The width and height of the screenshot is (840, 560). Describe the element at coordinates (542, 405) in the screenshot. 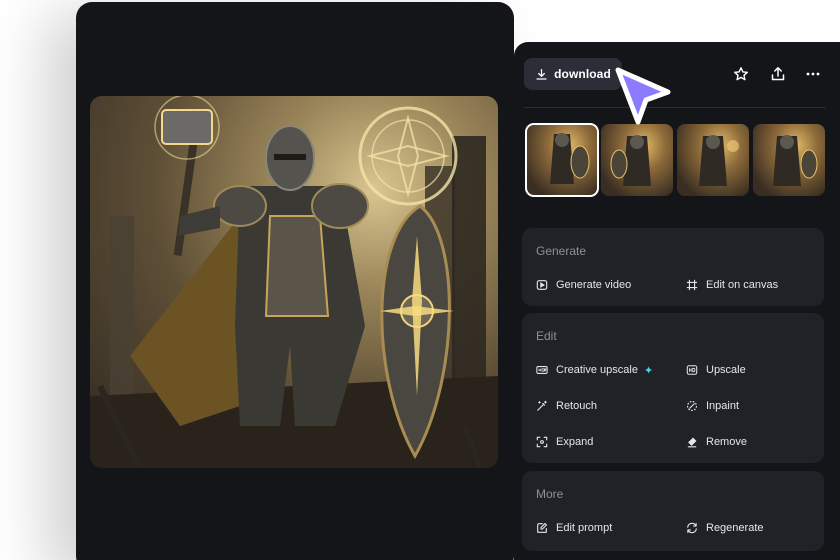

I see `magic-wand-icon` at that location.